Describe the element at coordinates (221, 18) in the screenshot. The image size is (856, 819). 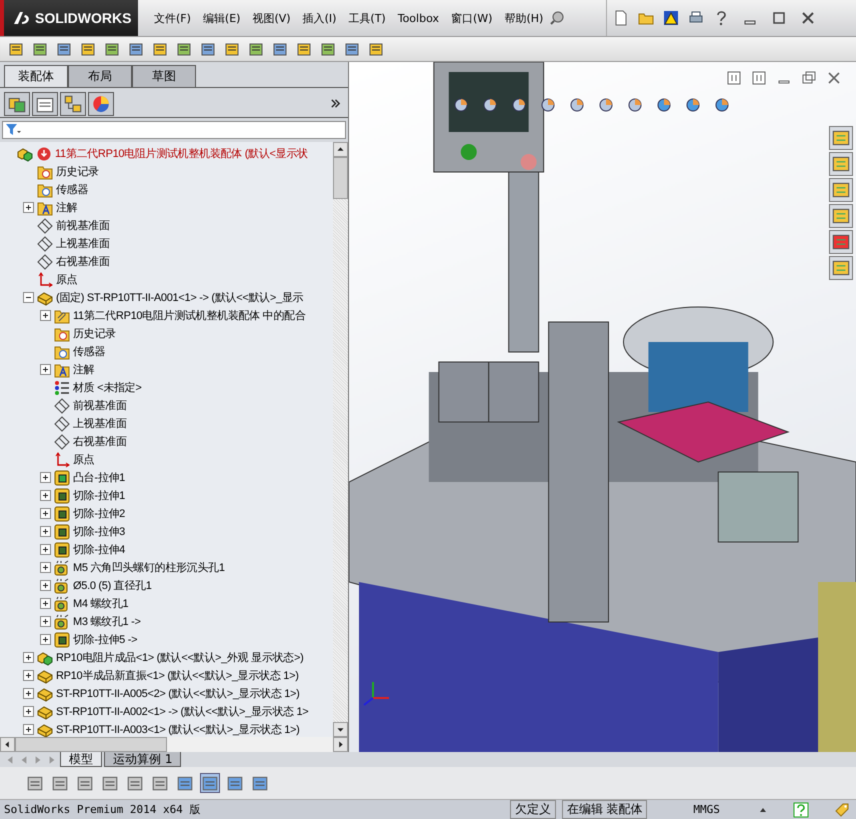
I see `menu-item: 编辑(E)` at that location.